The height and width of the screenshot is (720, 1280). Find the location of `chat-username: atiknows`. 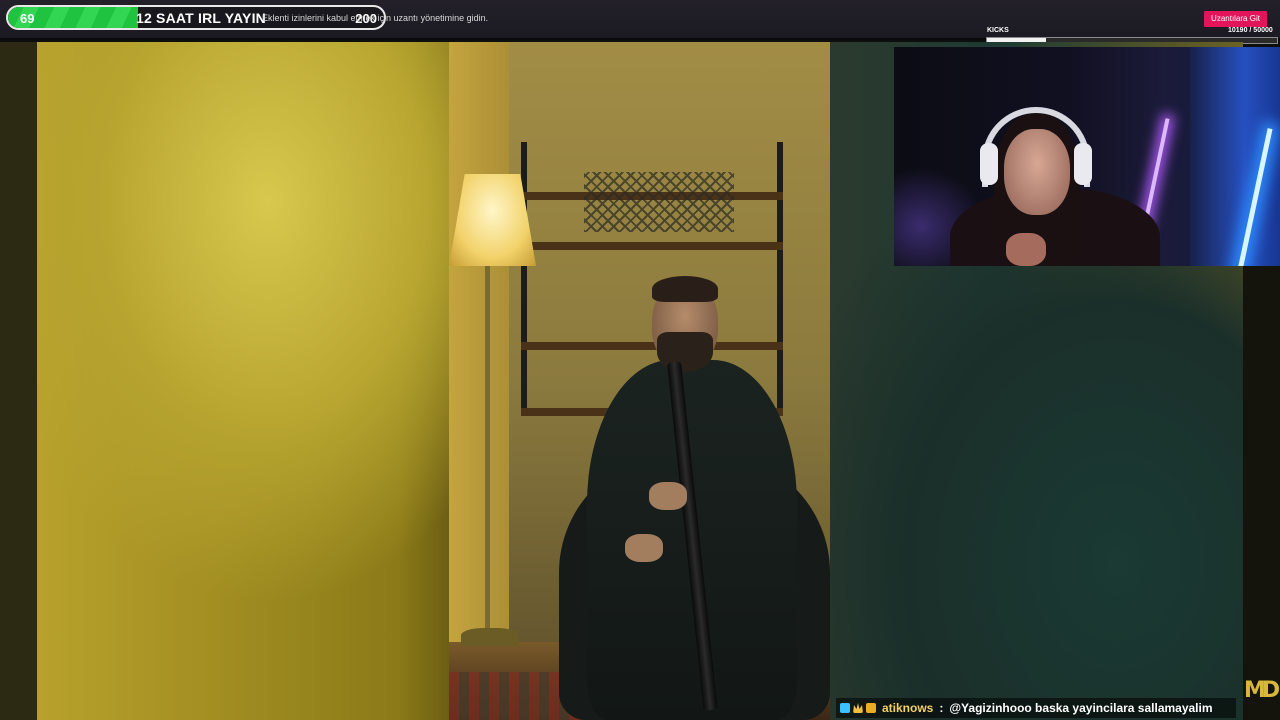

chat-username: atiknows is located at coordinates (907, 708).